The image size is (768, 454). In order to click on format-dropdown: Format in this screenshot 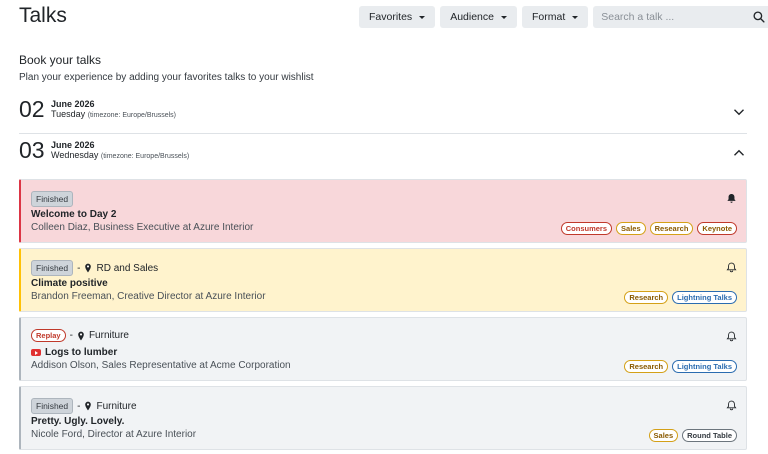, I will do `click(555, 17)`.